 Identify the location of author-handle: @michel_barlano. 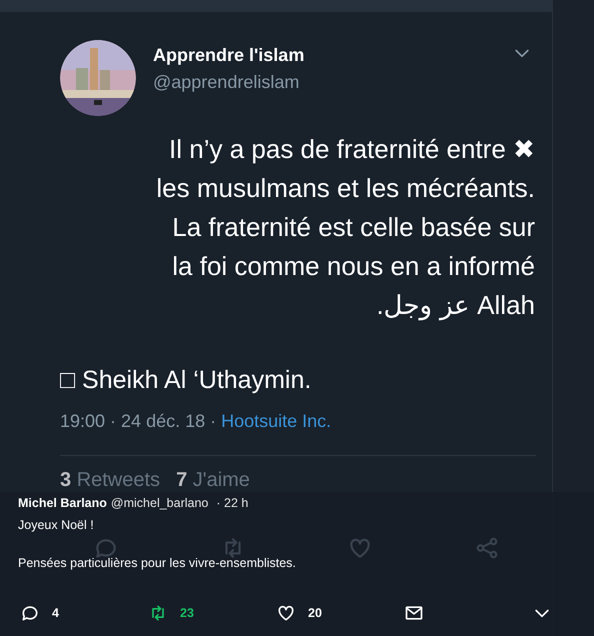
(159, 503).